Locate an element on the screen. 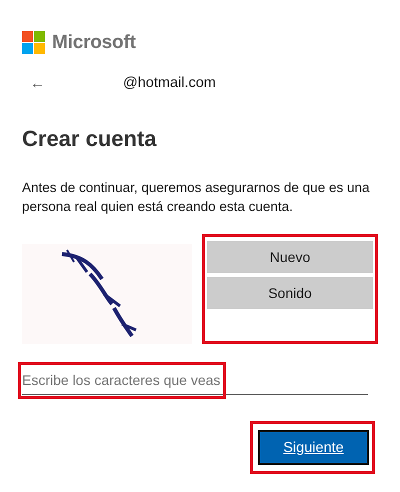  description-text: Antes de continuar, queremos asegurarnos de que es una persona real quien está creando esta cuenta. is located at coordinates (196, 197).